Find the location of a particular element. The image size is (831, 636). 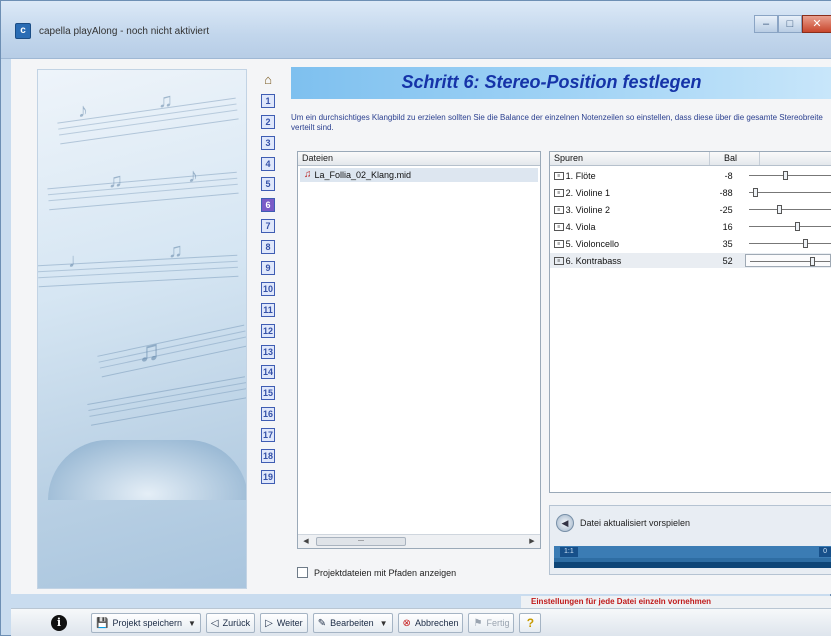

tracks-header: Spuren Bal is located at coordinates (690, 159).